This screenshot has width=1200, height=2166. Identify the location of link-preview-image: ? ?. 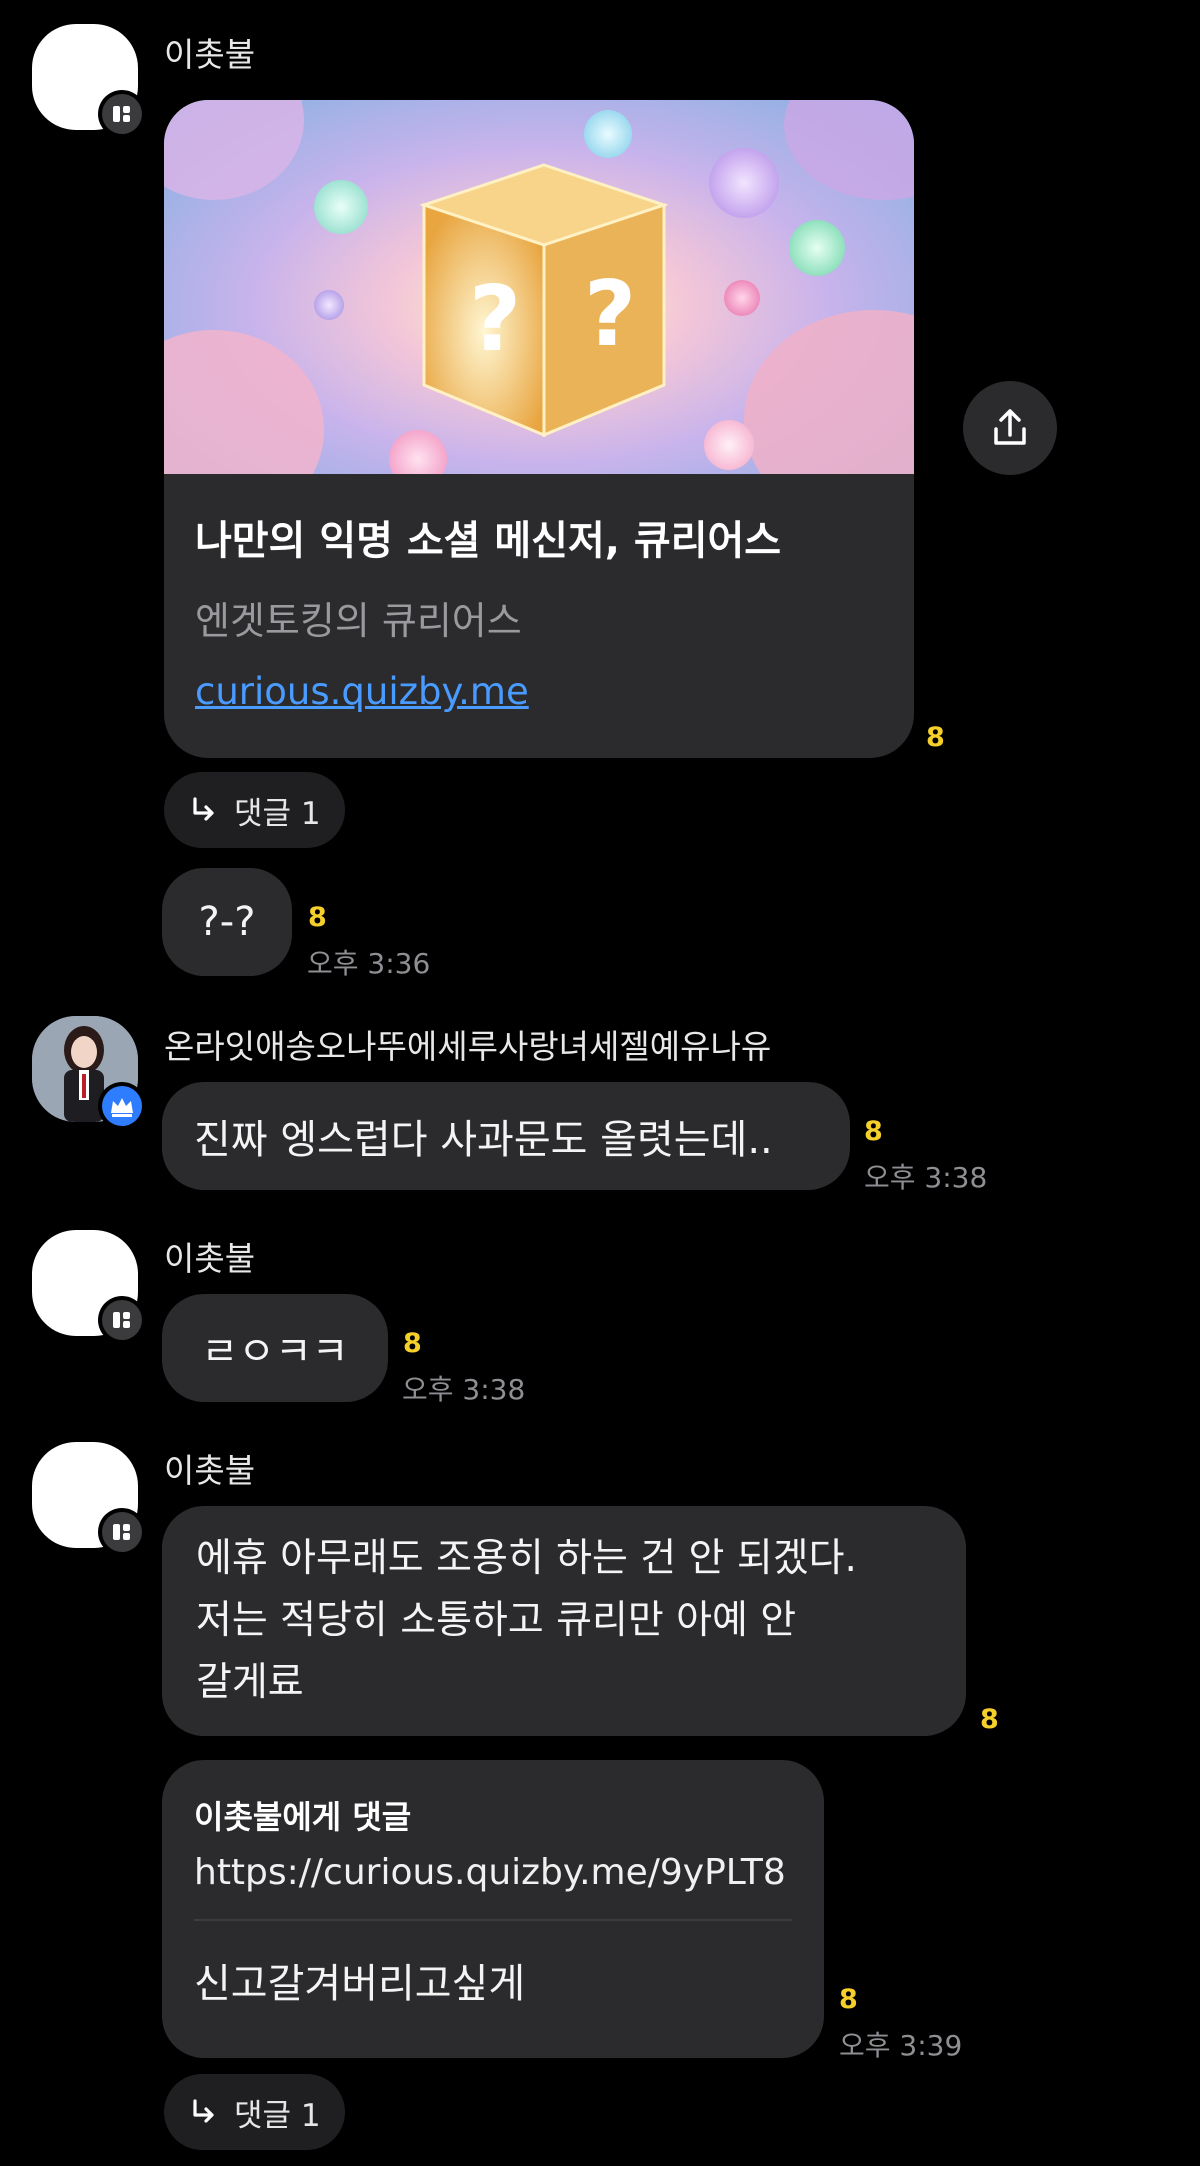
(539, 287).